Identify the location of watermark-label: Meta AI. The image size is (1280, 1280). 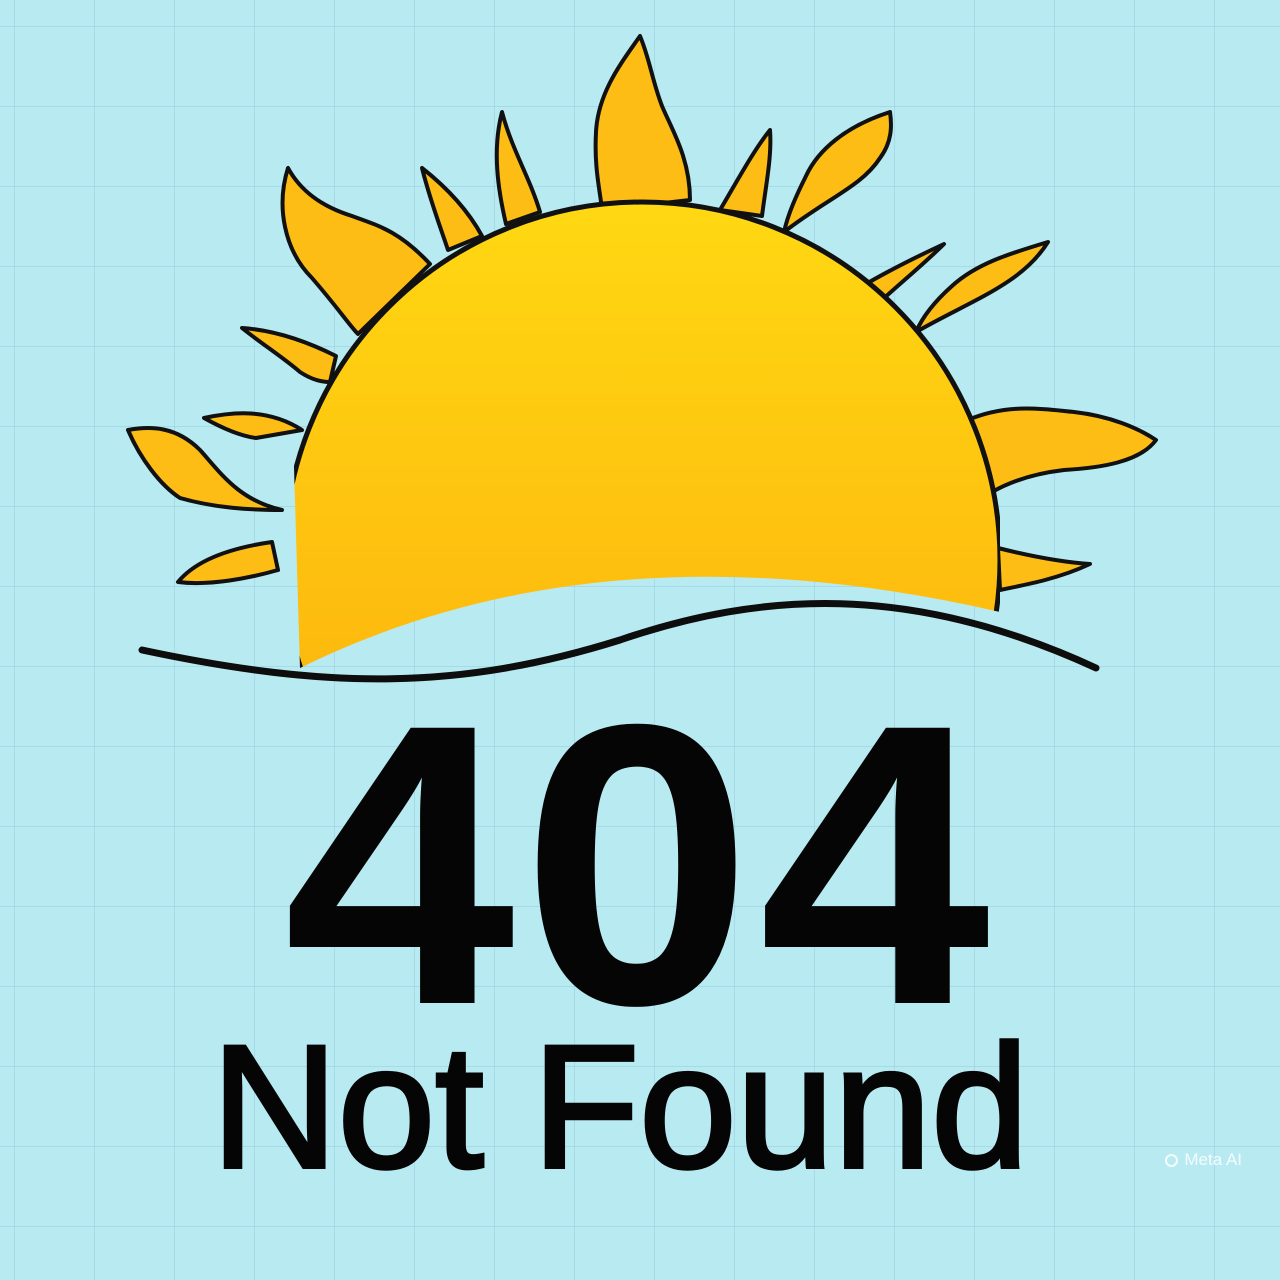
(1213, 1159).